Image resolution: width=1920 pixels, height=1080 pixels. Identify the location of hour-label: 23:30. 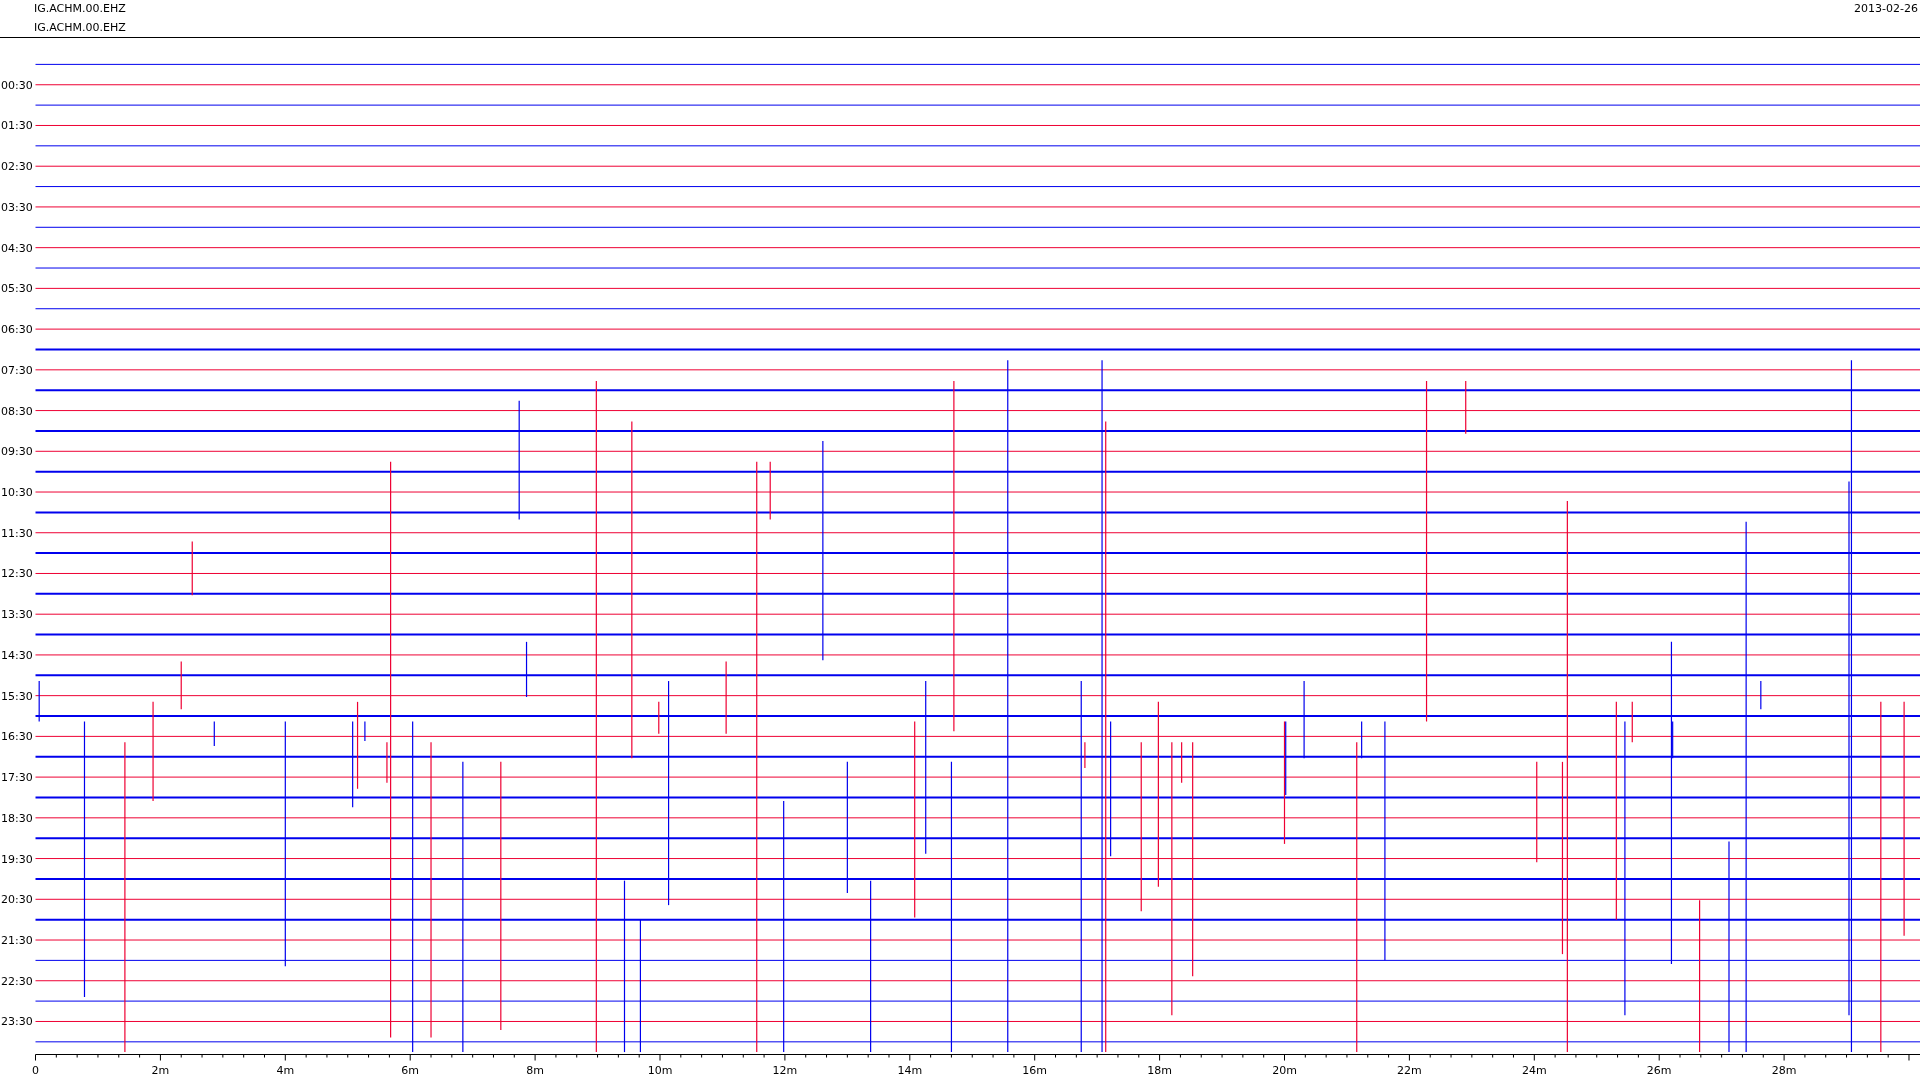
(17, 1022).